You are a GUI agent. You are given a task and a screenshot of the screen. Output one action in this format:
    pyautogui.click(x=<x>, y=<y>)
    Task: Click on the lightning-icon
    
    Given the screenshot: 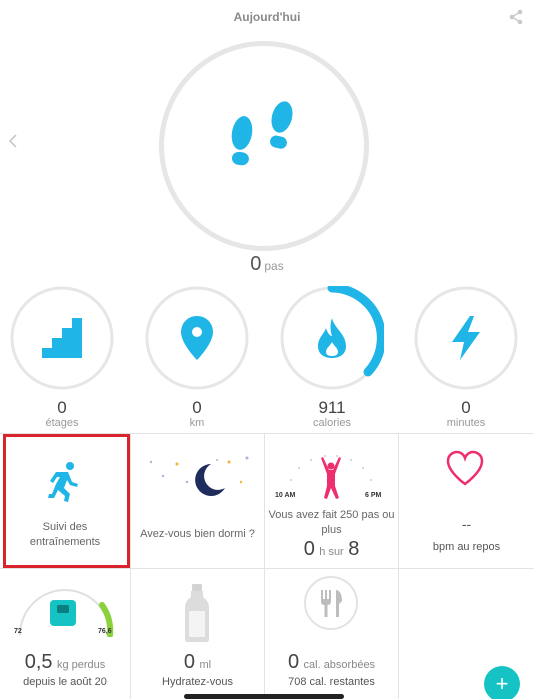 What is the action you would take?
    pyautogui.click(x=466, y=338)
    